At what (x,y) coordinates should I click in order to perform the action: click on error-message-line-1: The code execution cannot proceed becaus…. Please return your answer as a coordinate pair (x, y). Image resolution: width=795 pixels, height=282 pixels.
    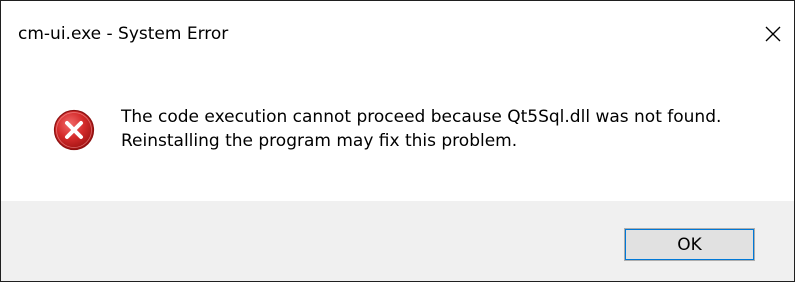
    Looking at the image, I should click on (421, 117).